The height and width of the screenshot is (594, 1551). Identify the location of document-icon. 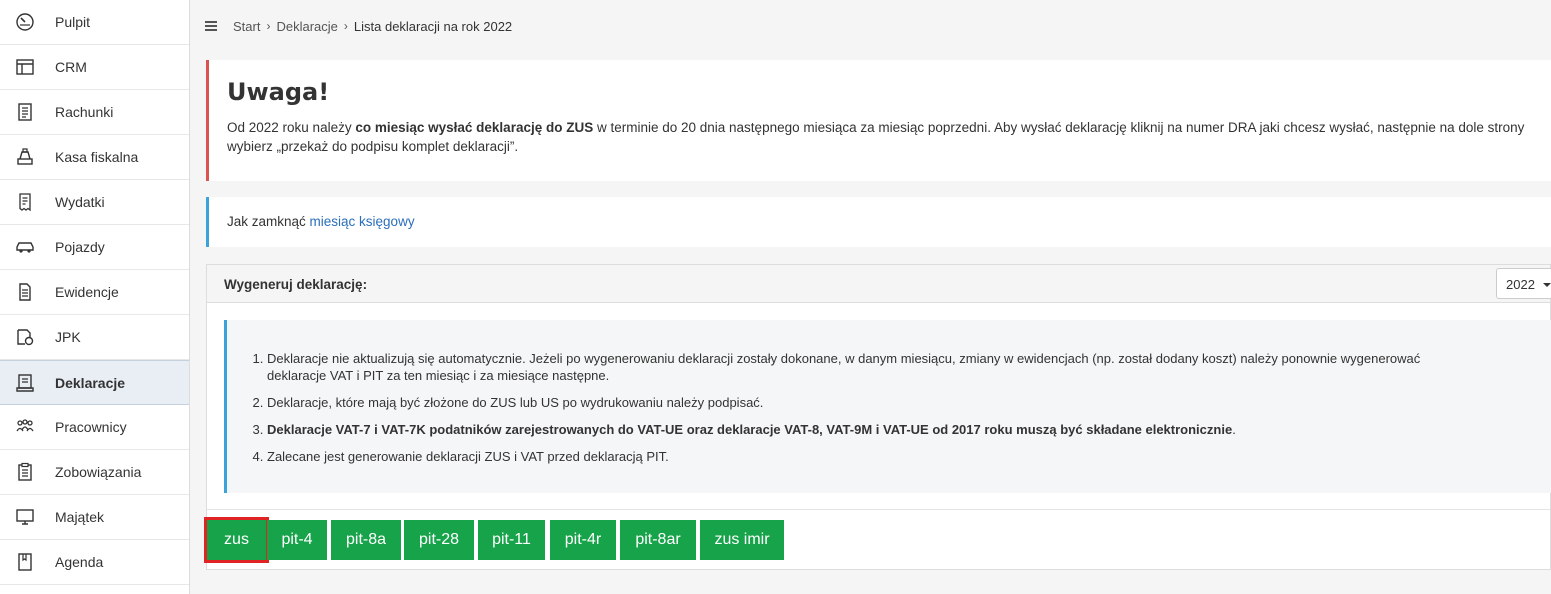
(25, 292).